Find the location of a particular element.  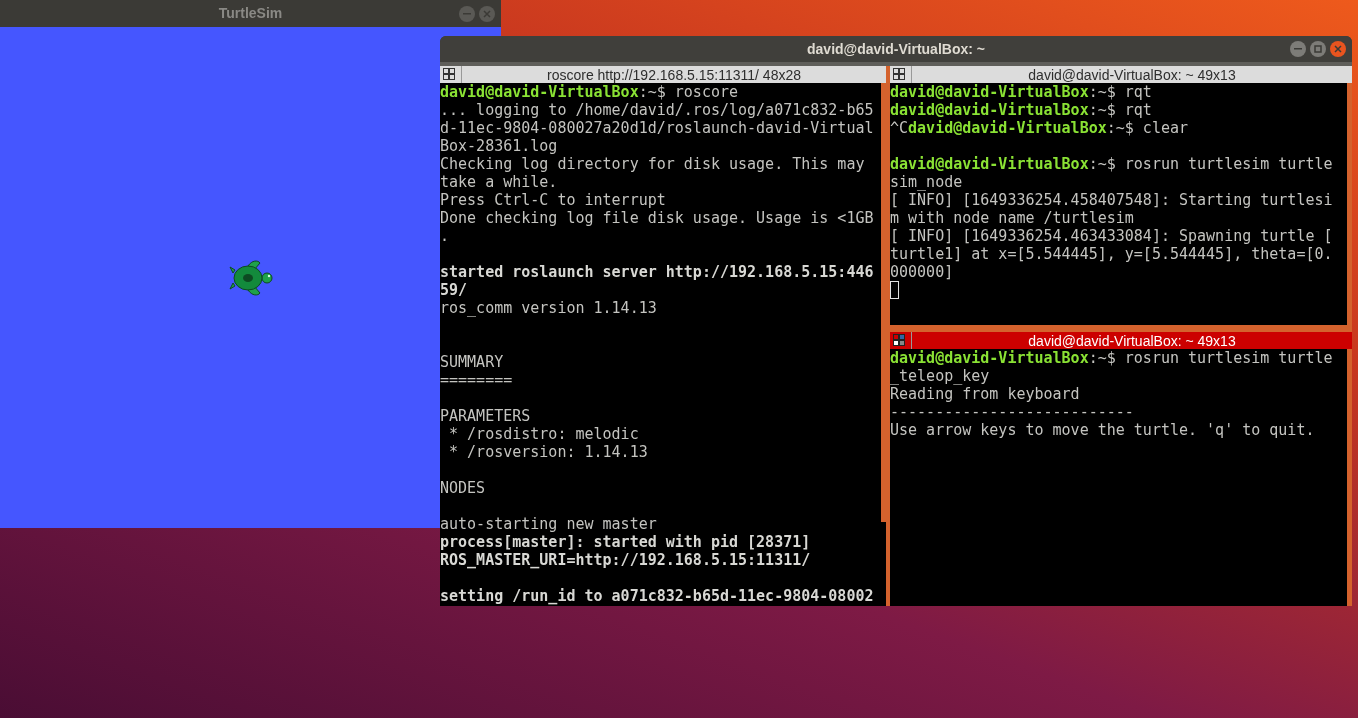

terminal-line: setting /run_id to a071c832-b65d-11ec-9804-08002 is located at coordinates (657, 596).